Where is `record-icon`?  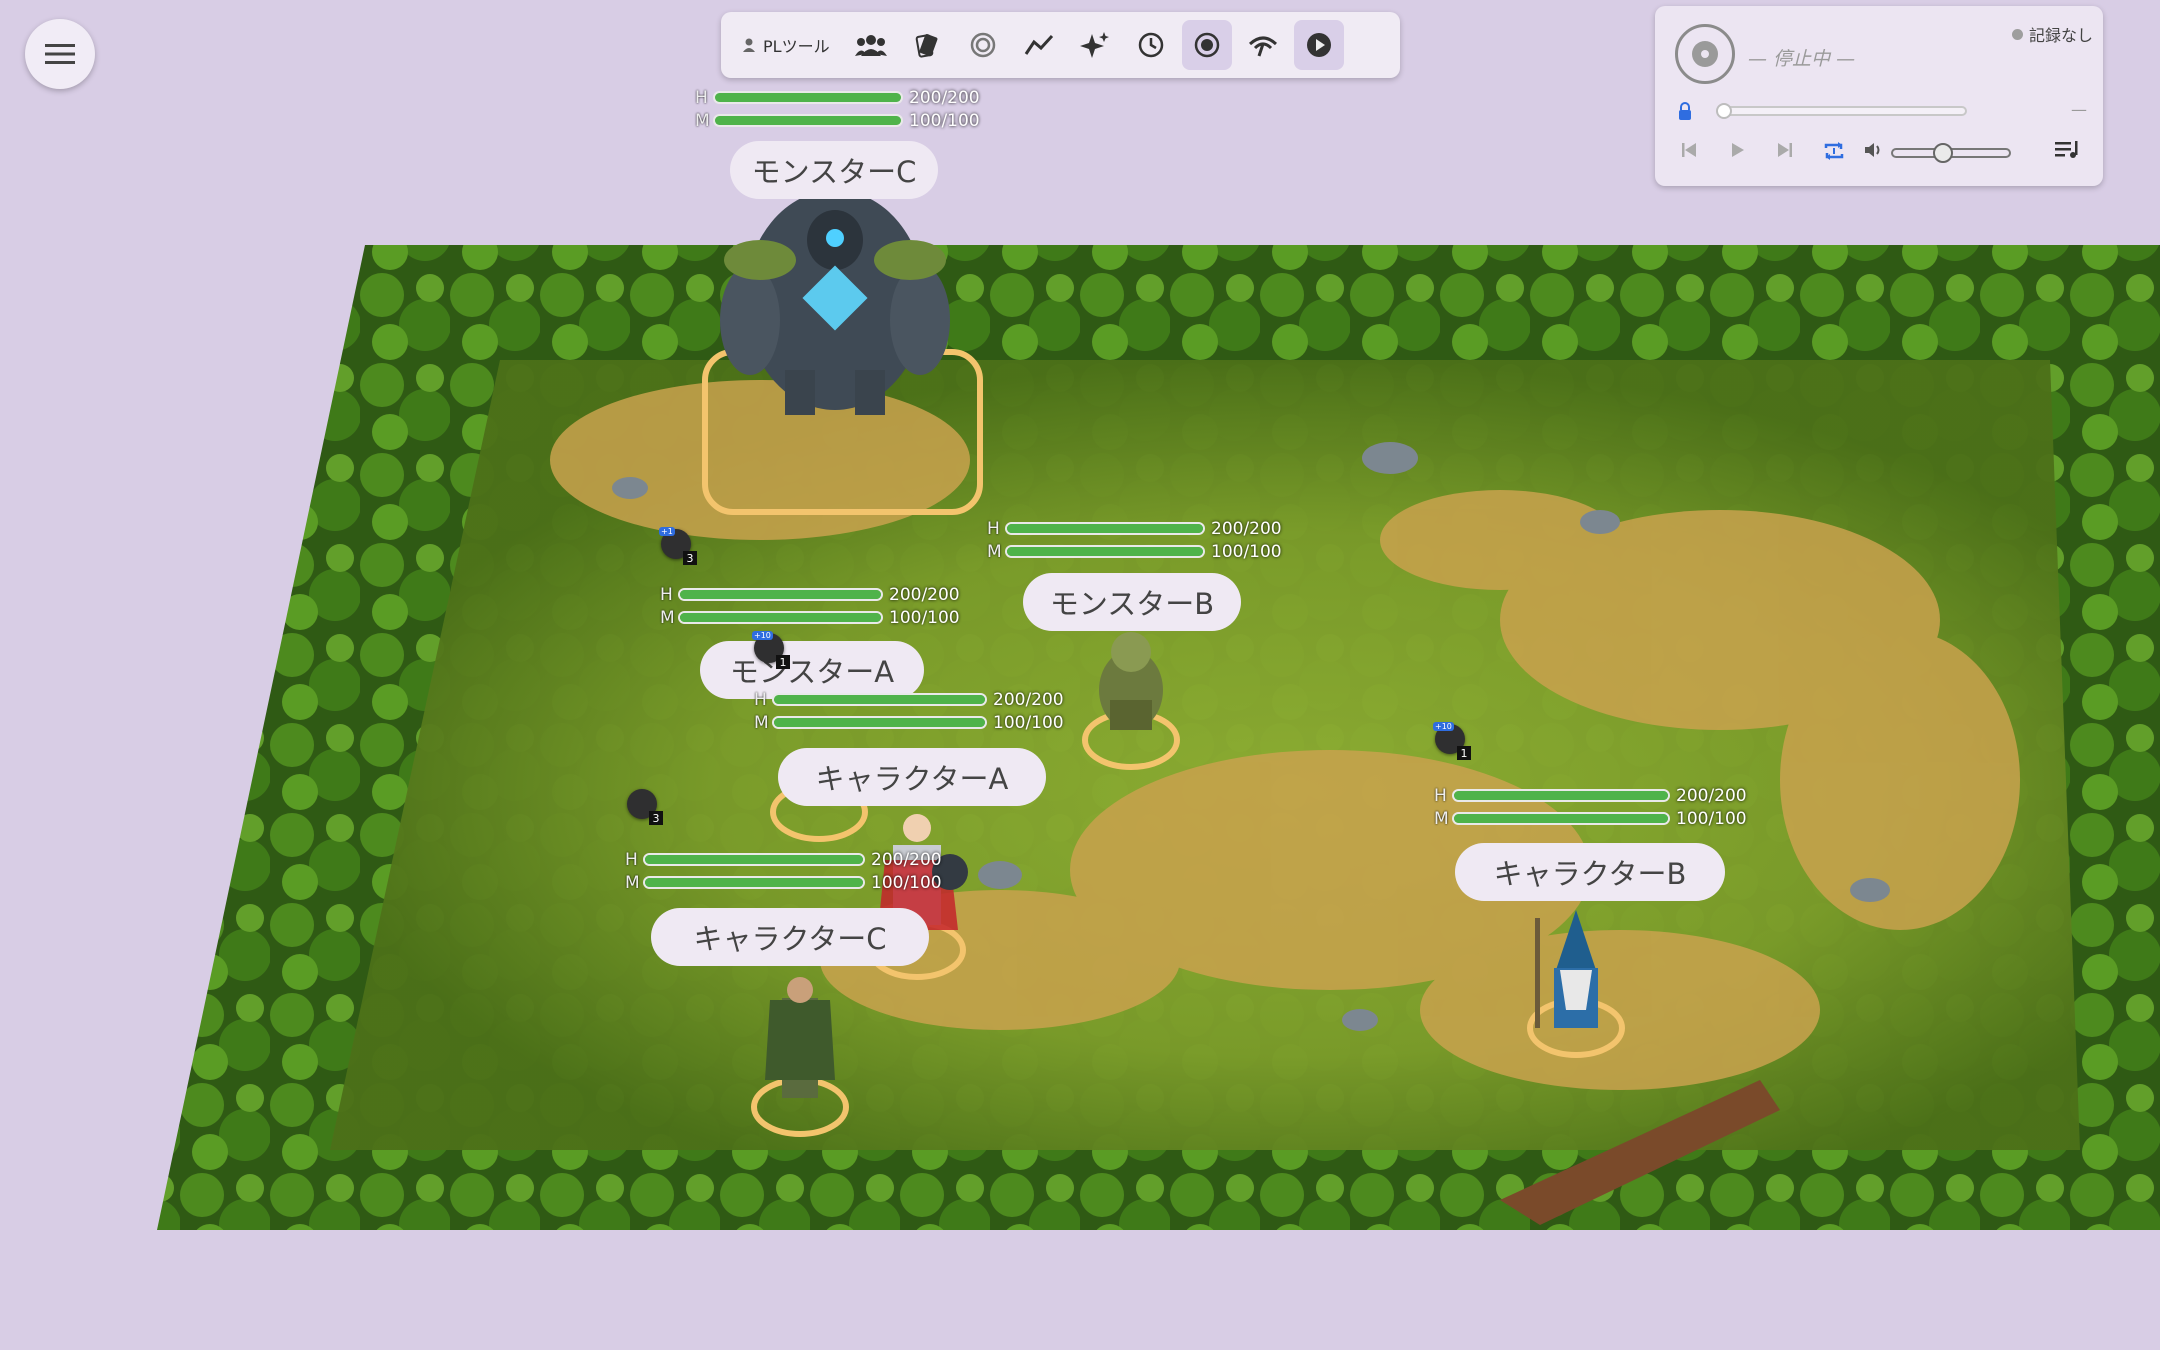
record-icon is located at coordinates (1206, 45).